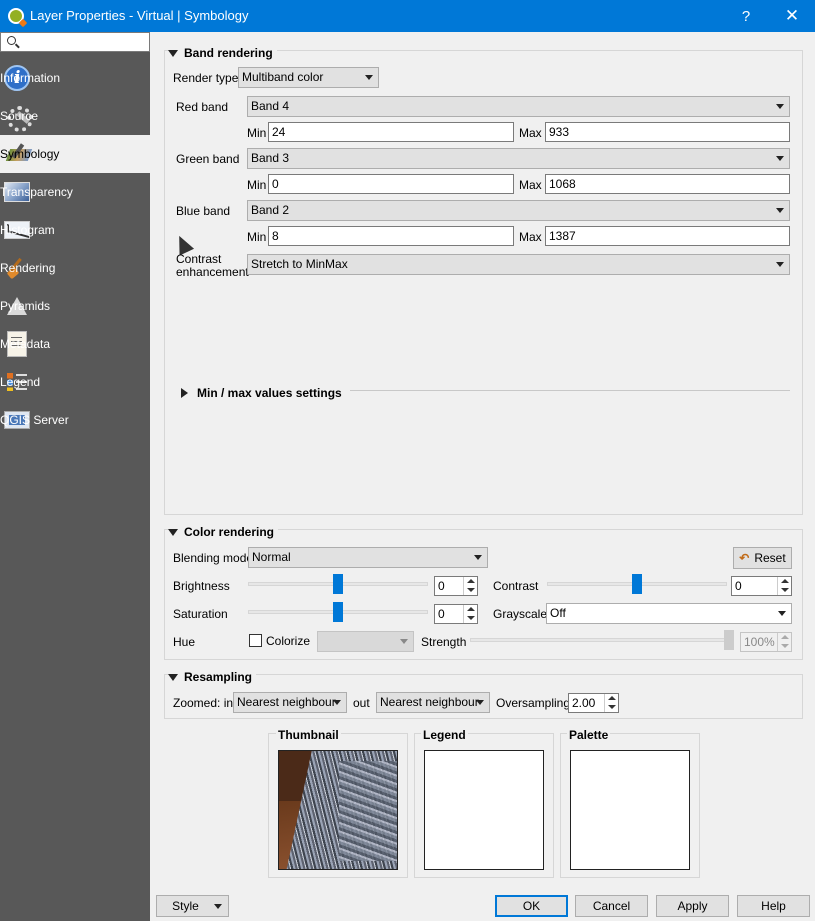 The height and width of the screenshot is (921, 815). Describe the element at coordinates (269, 393) in the screenshot. I see `minmax-settings-title: Min / max values settings` at that location.